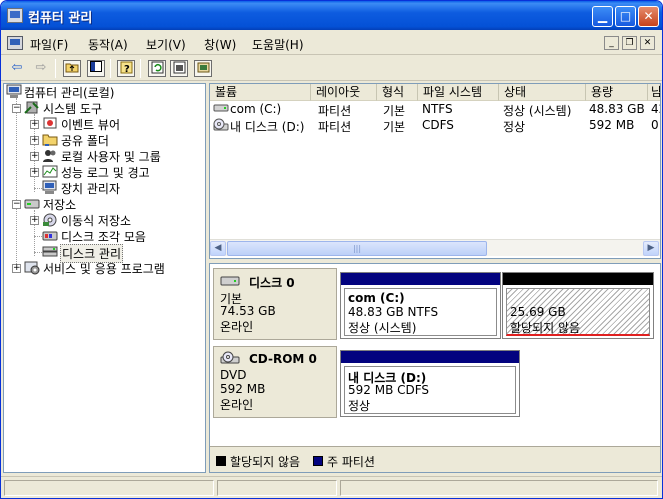 Image resolution: width=663 pixels, height=499 pixels. What do you see at coordinates (357, 248) in the screenshot?
I see `scroll-thumb: |||` at bounding box center [357, 248].